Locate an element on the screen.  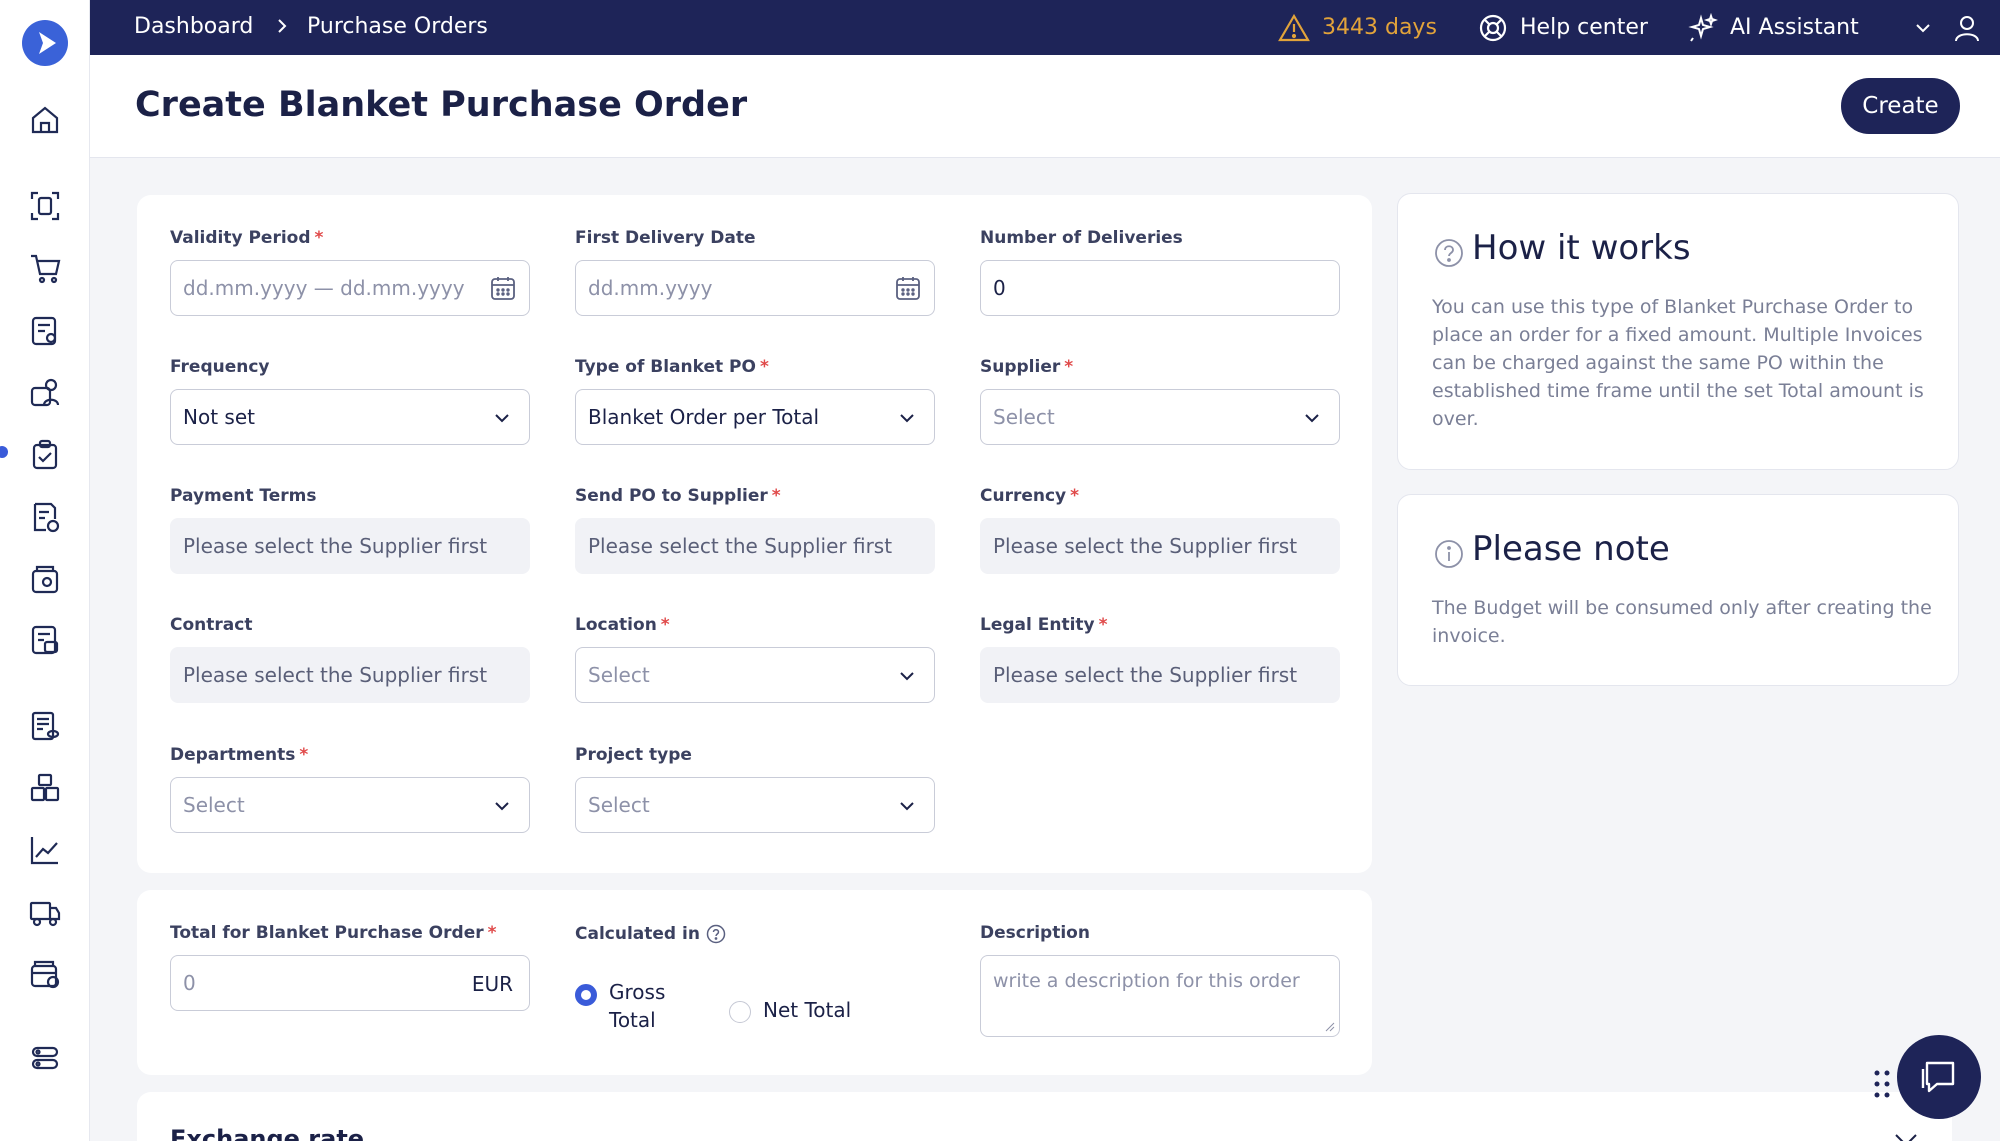
calculated-in-field: Calculated in Gross Total Net Total is located at coordinates (755, 977).